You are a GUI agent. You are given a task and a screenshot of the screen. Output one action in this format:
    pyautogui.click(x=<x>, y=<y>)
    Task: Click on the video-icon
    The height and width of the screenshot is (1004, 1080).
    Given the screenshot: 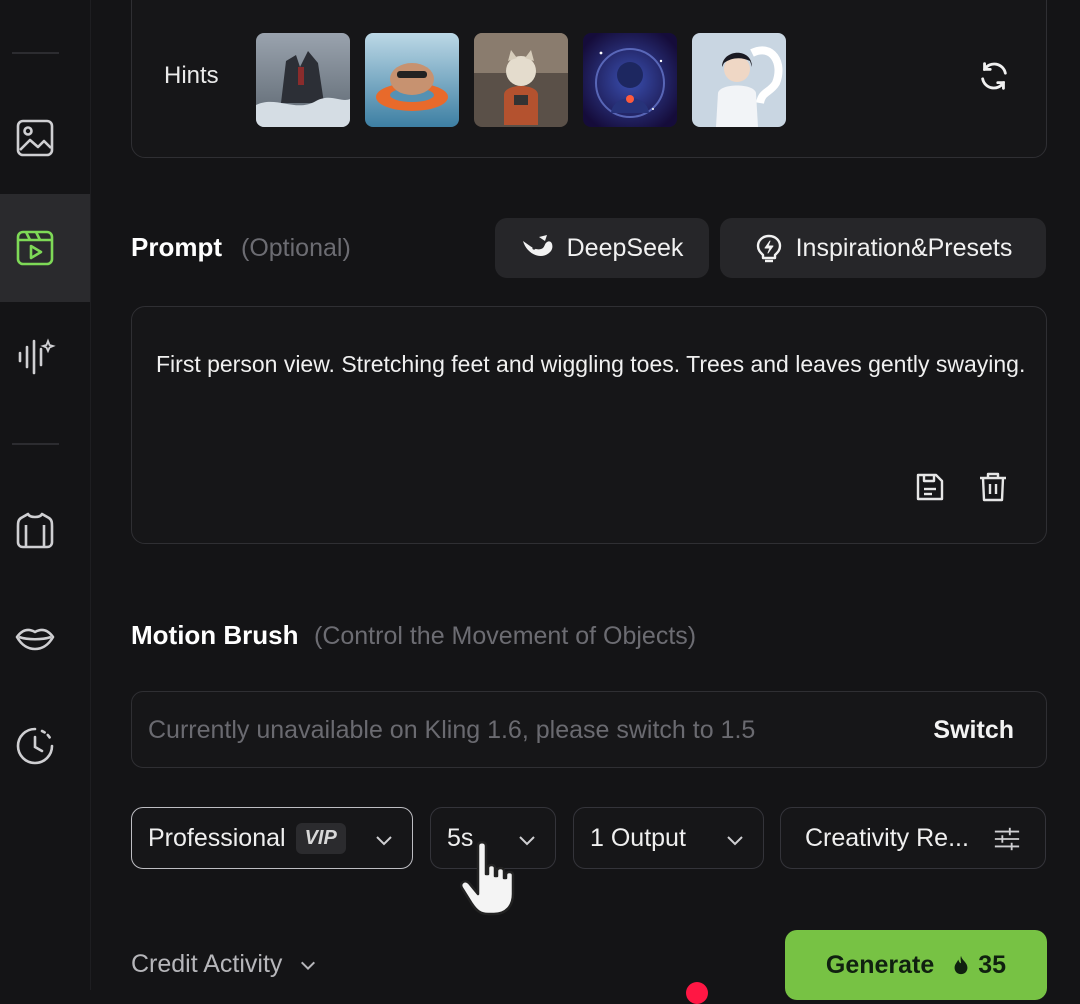 What is the action you would take?
    pyautogui.click(x=35, y=248)
    